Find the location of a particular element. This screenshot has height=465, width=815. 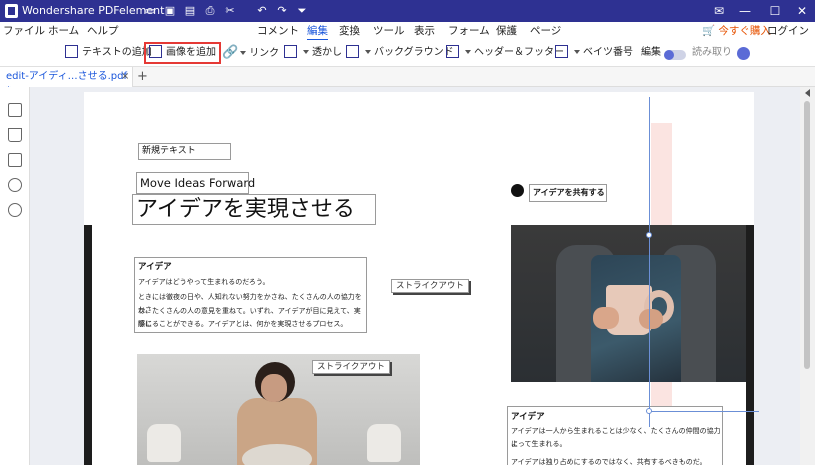

attachment-icon is located at coordinates (15, 185).